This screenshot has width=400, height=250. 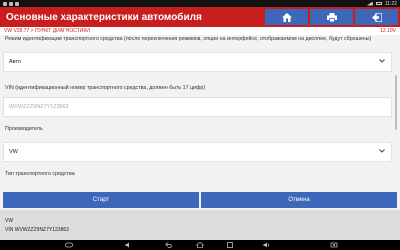 What do you see at coordinates (200, 200) in the screenshot?
I see `action-buttons: Старт Отмена` at bounding box center [200, 200].